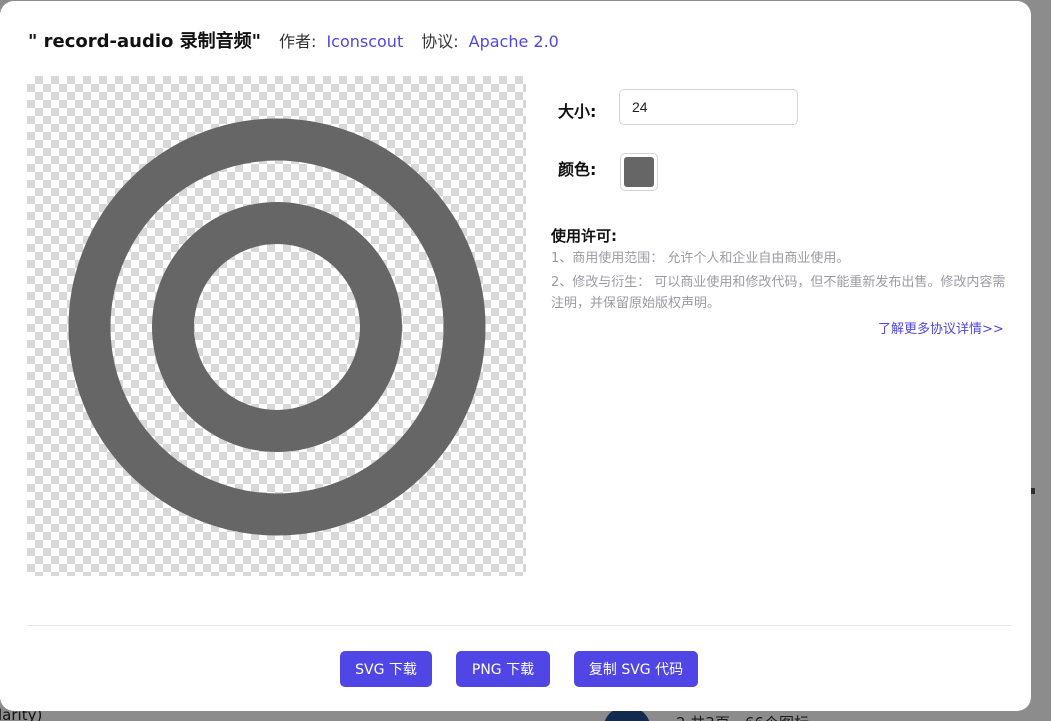  I want to click on color-picker, so click(639, 172).